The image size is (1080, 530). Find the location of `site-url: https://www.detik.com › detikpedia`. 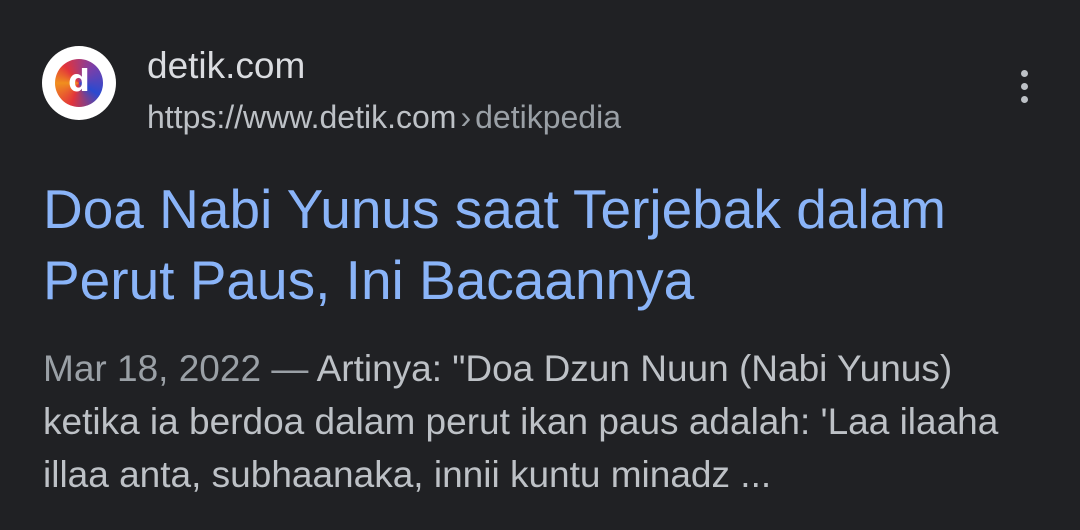

site-url: https://www.detik.com › detikpedia is located at coordinates (384, 117).